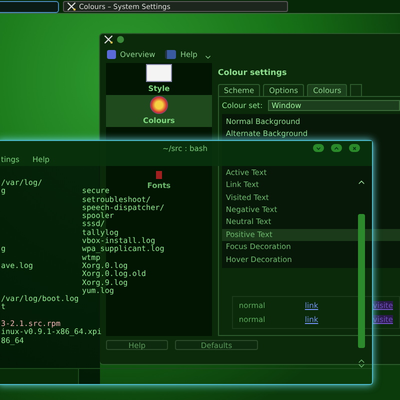 This screenshot has height=400, width=400. I want to click on close-icon, so click(354, 148).